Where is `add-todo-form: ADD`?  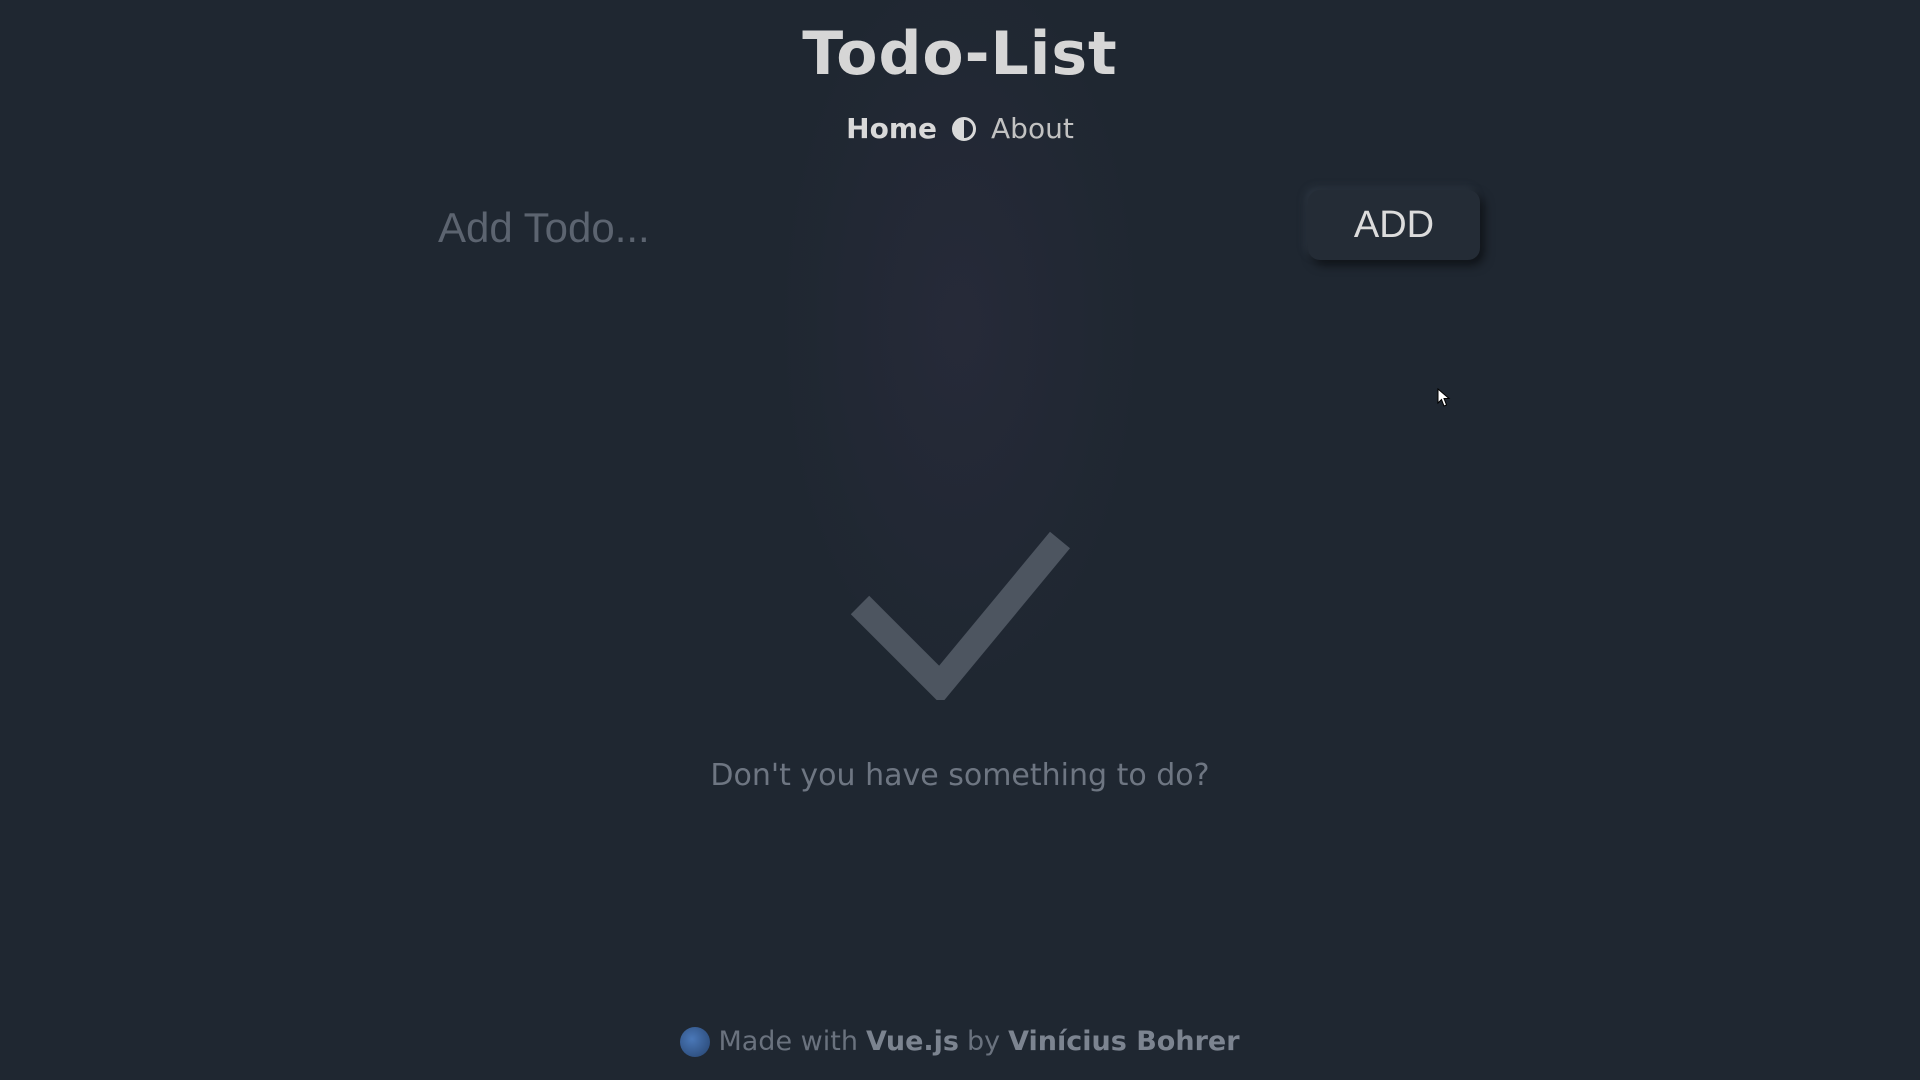
add-todo-form: ADD is located at coordinates (960, 228).